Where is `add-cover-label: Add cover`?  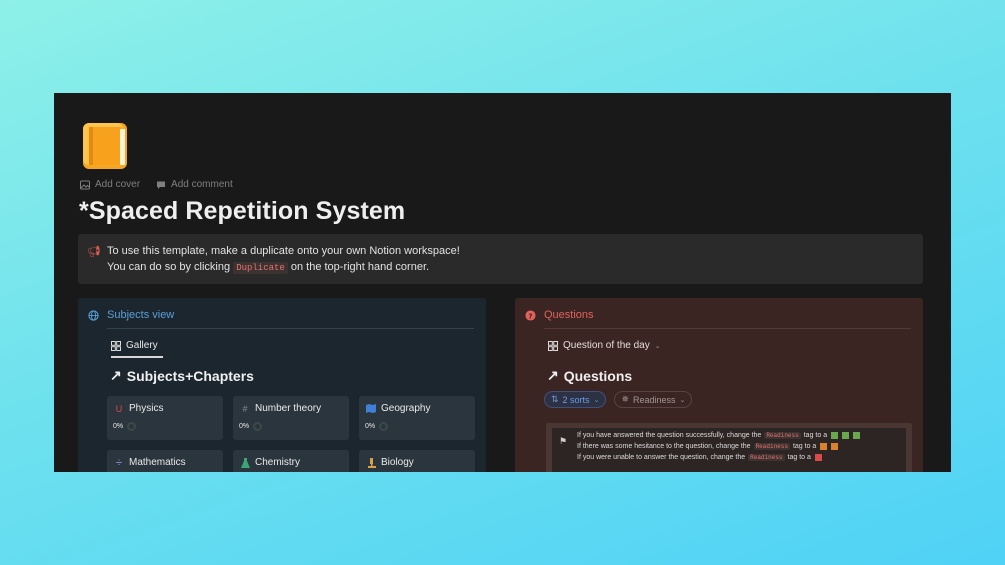 add-cover-label: Add cover is located at coordinates (118, 184).